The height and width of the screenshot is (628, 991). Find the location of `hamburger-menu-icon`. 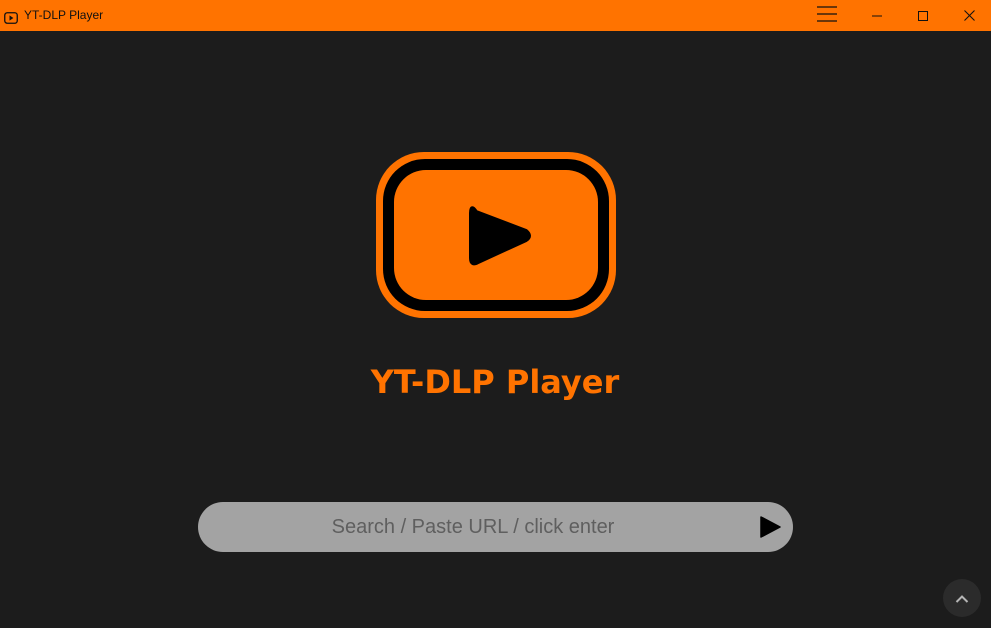

hamburger-menu-icon is located at coordinates (827, 15).